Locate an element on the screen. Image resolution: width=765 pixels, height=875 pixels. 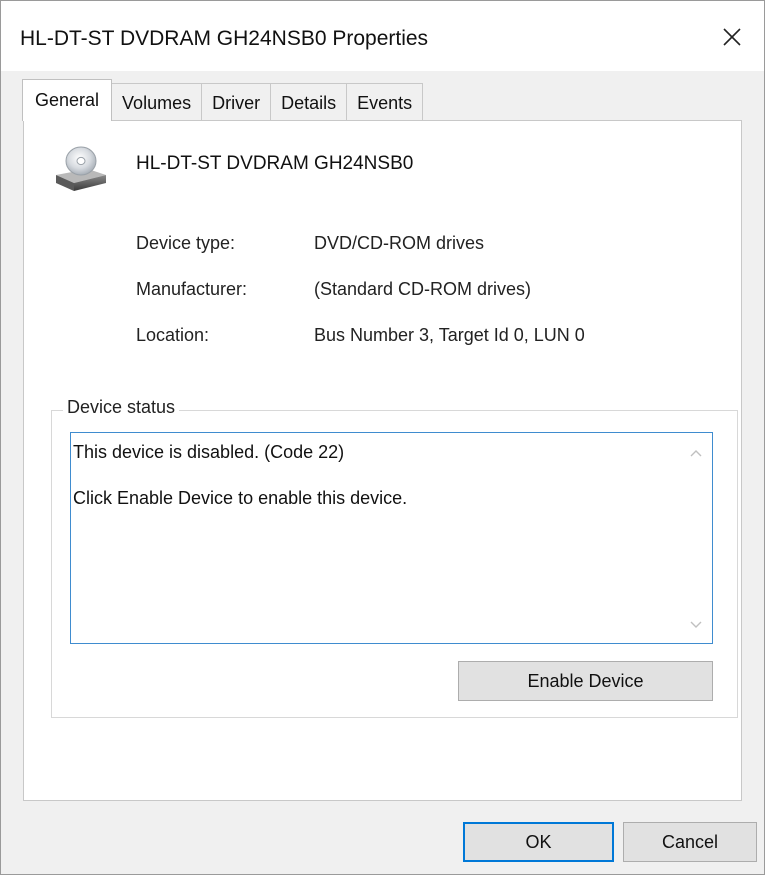
property-label: Location: is located at coordinates (173, 335).